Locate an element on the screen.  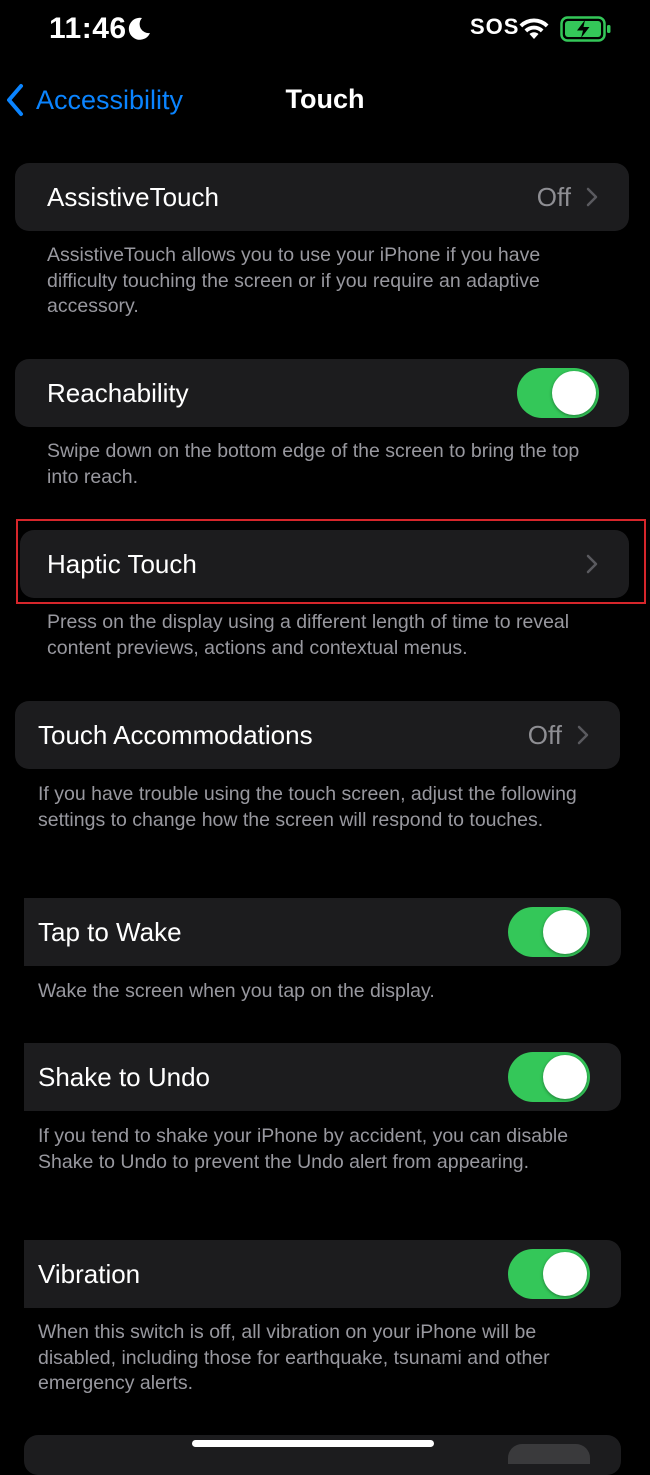
reachability-label: Reachability is located at coordinates (118, 392).